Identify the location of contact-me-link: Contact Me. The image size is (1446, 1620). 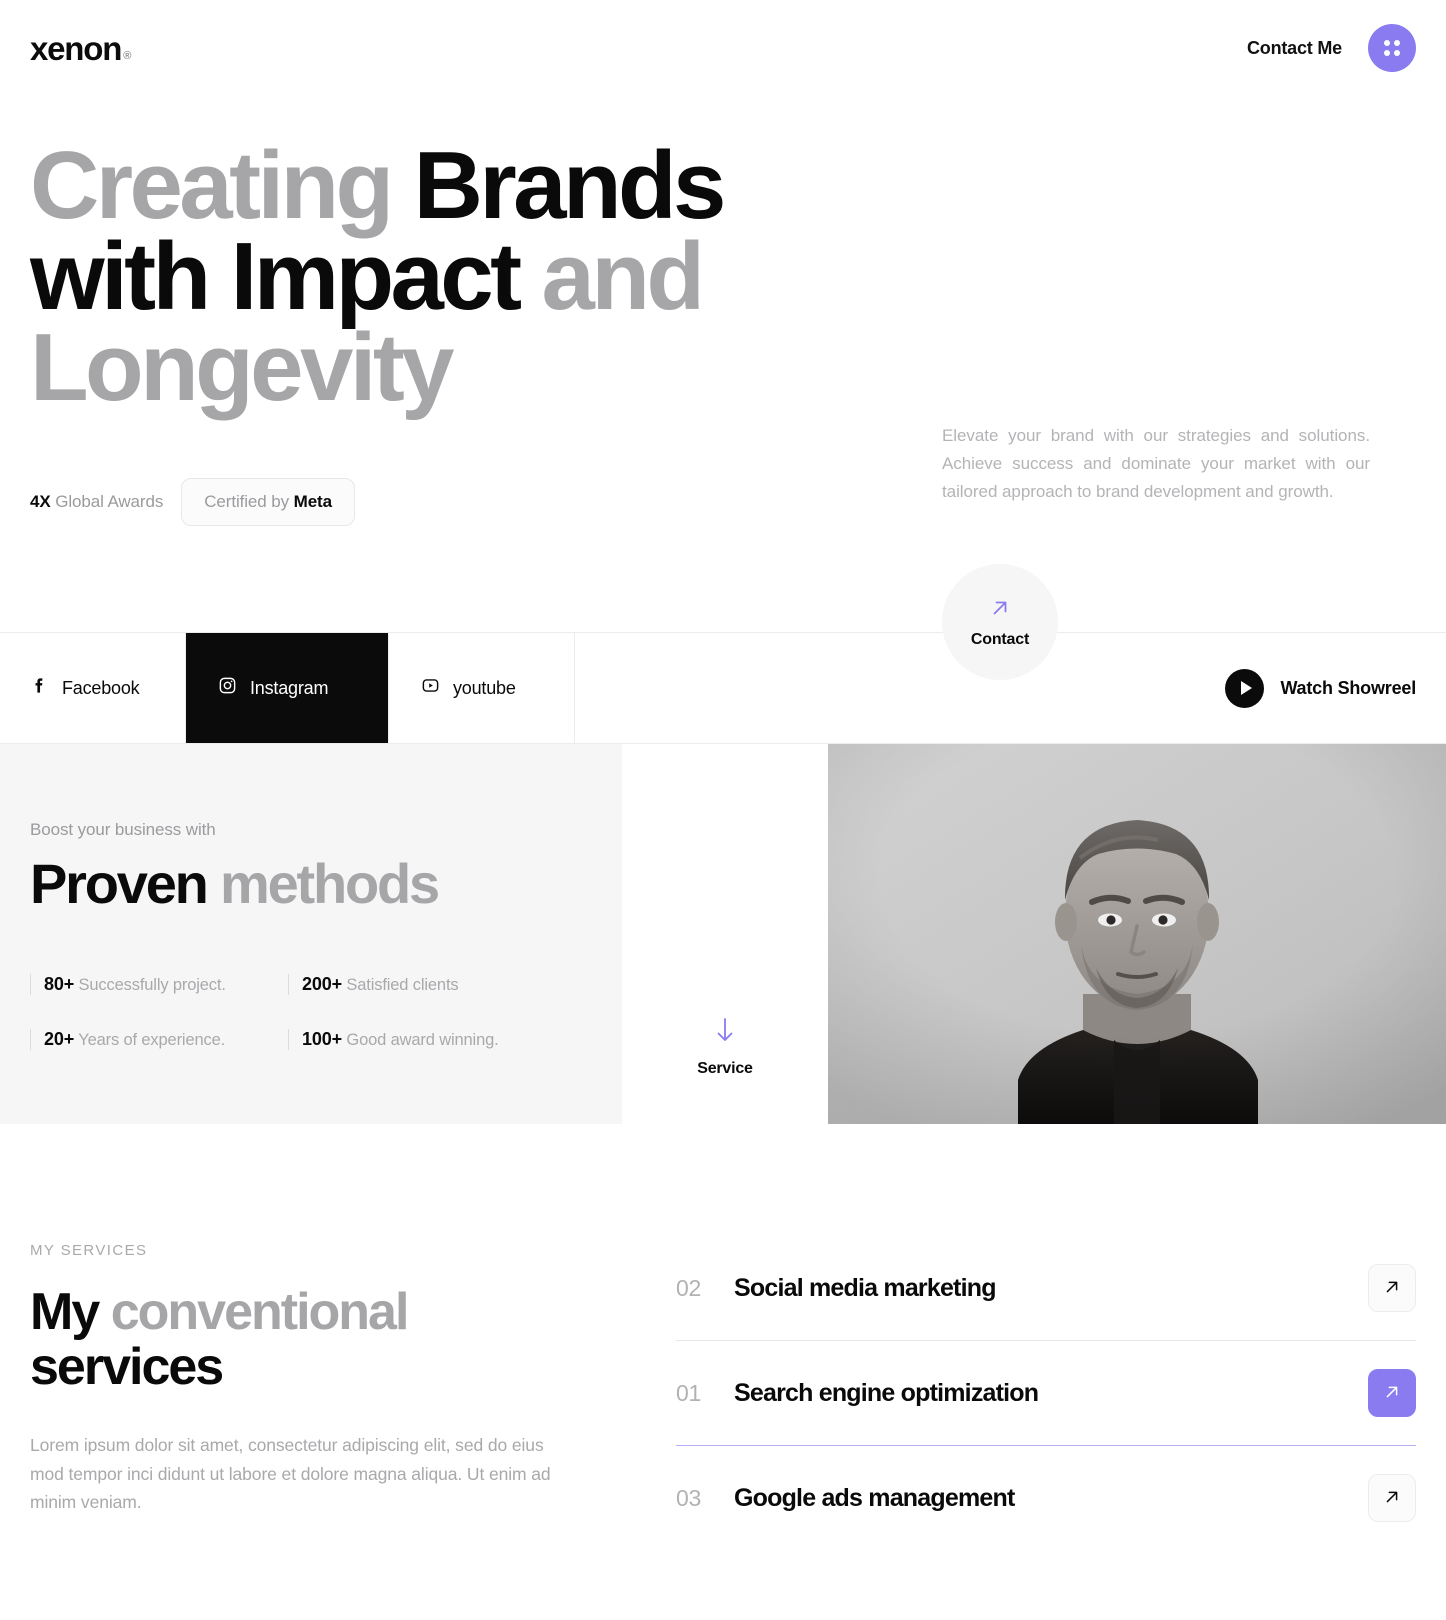
(1294, 48).